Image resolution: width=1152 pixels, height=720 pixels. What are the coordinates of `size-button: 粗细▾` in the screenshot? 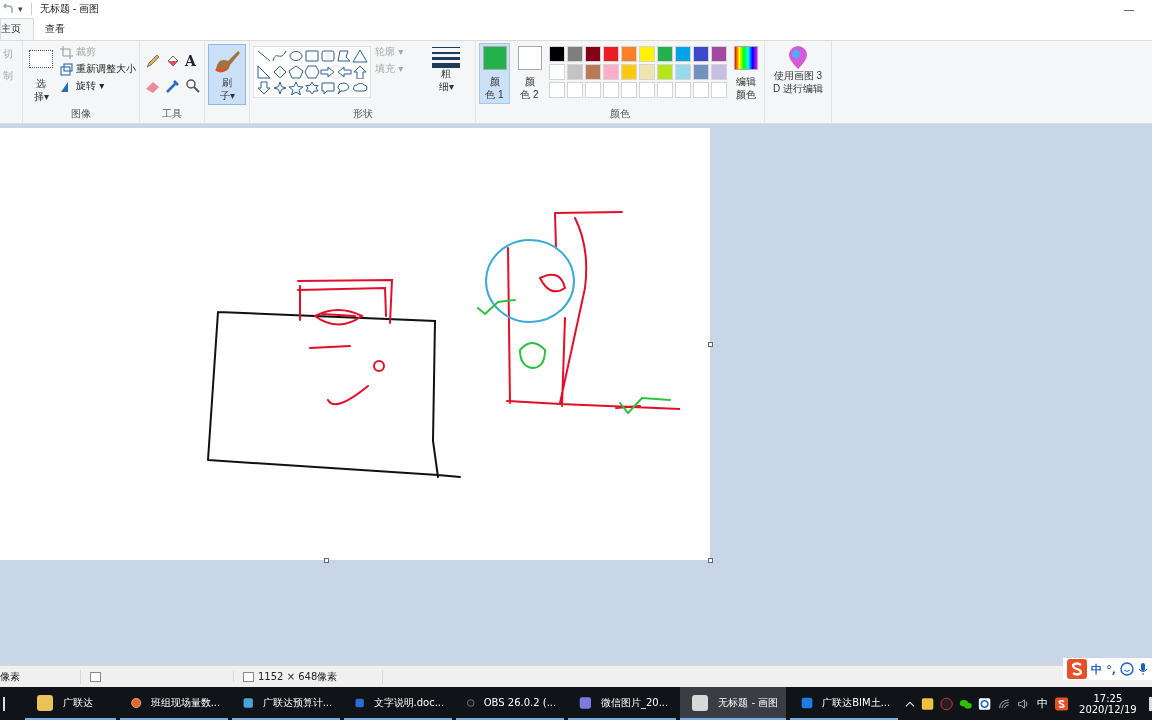 It's located at (446, 69).